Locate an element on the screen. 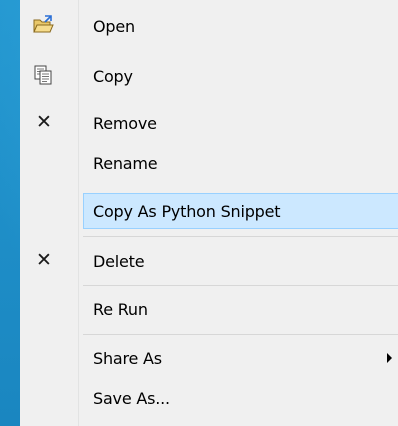 The width and height of the screenshot is (398, 426). open-folder-icon is located at coordinates (43, 24).